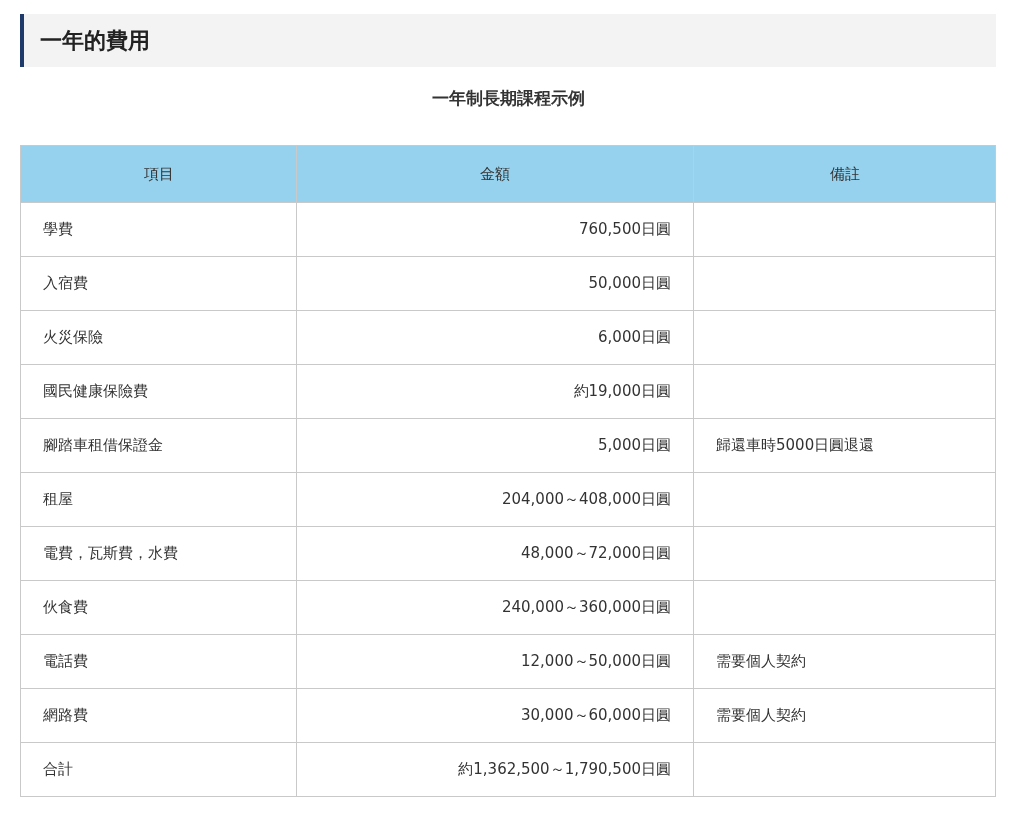 Image resolution: width=1011 pixels, height=814 pixels. What do you see at coordinates (495, 337) in the screenshot?
I see `table-cell: 6,000日圓` at bounding box center [495, 337].